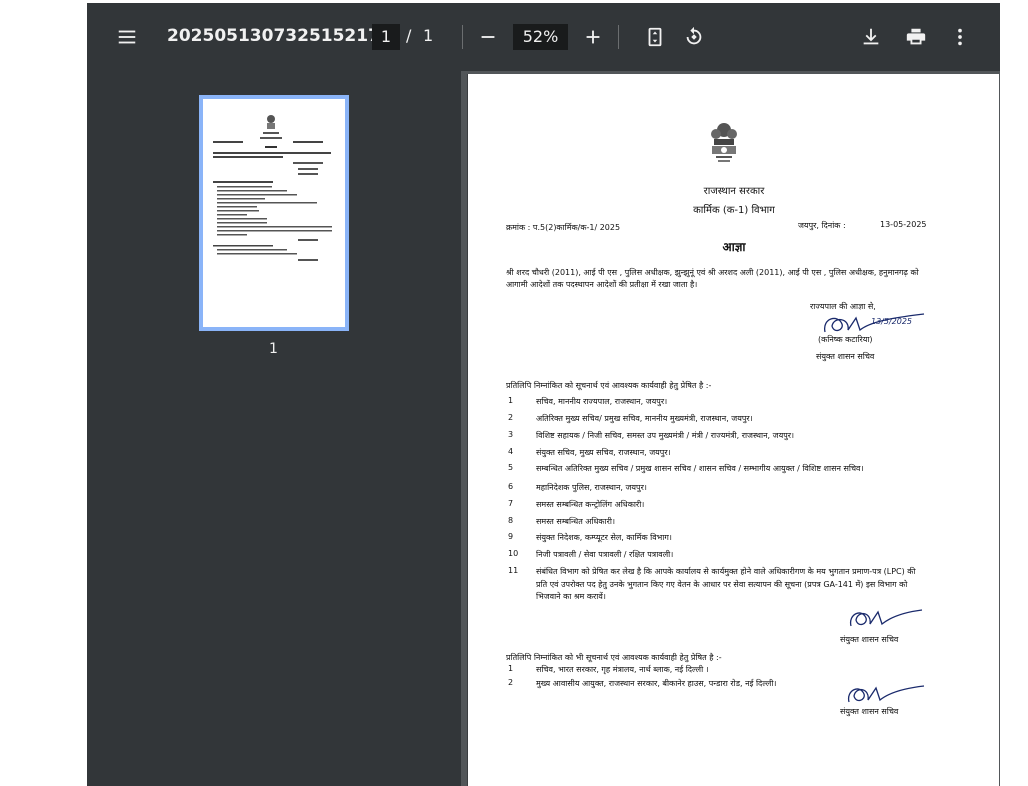 This screenshot has height=786, width=1028. What do you see at coordinates (903, 224) in the screenshot?
I see `order-date: 13-05-2025` at bounding box center [903, 224].